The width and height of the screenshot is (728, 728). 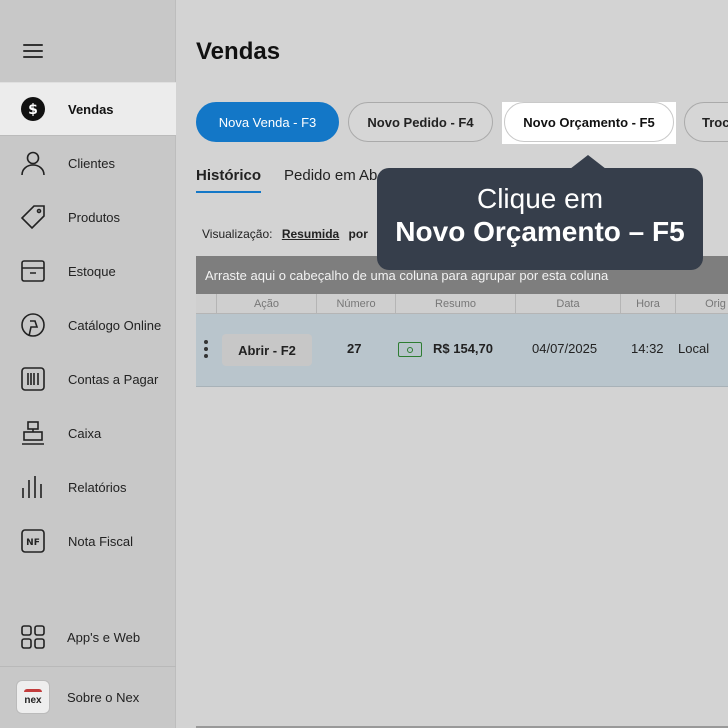 I want to click on money-icon, so click(x=410, y=349).